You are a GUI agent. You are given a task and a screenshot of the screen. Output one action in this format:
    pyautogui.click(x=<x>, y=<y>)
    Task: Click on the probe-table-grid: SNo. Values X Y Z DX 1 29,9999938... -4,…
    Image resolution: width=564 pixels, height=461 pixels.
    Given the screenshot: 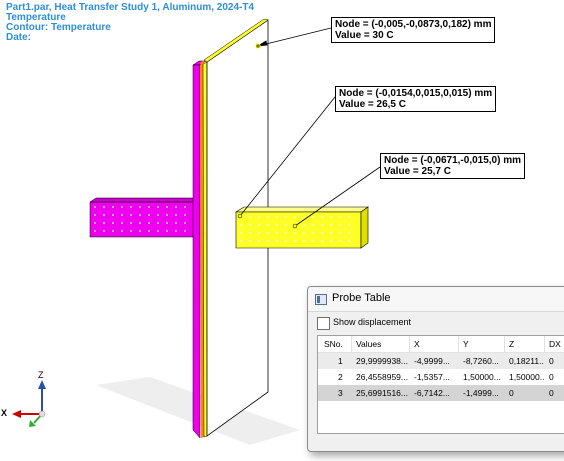 What is the action you would take?
    pyautogui.click(x=440, y=384)
    